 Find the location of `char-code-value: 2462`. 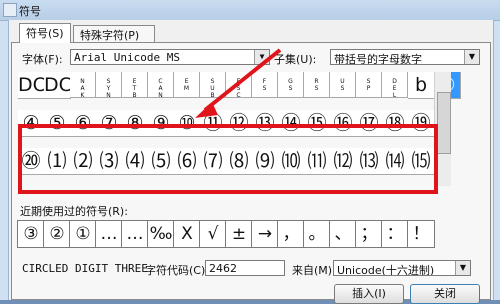

char-code-value: 2462 is located at coordinates (223, 268).